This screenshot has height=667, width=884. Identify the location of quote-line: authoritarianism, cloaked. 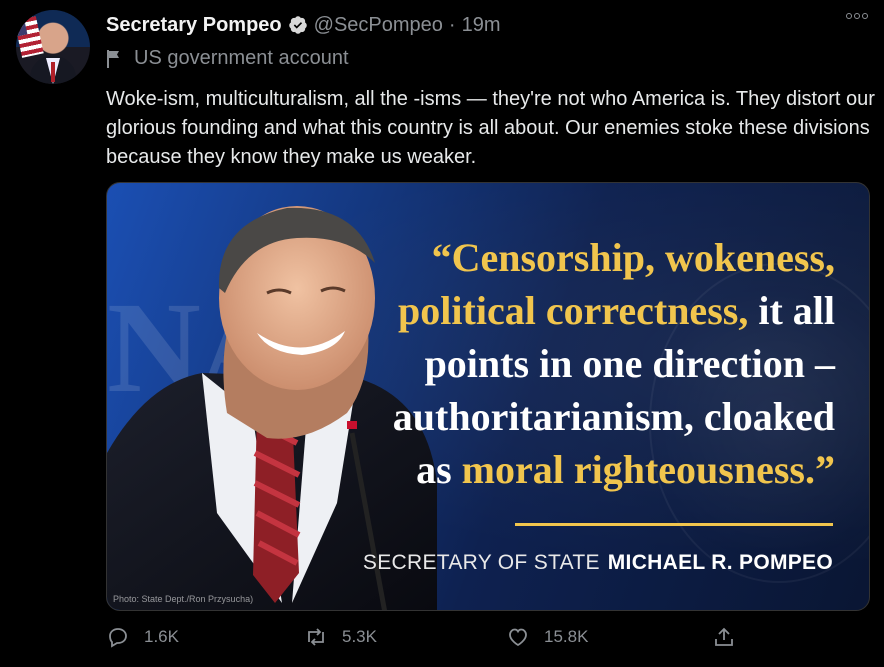
(590, 416).